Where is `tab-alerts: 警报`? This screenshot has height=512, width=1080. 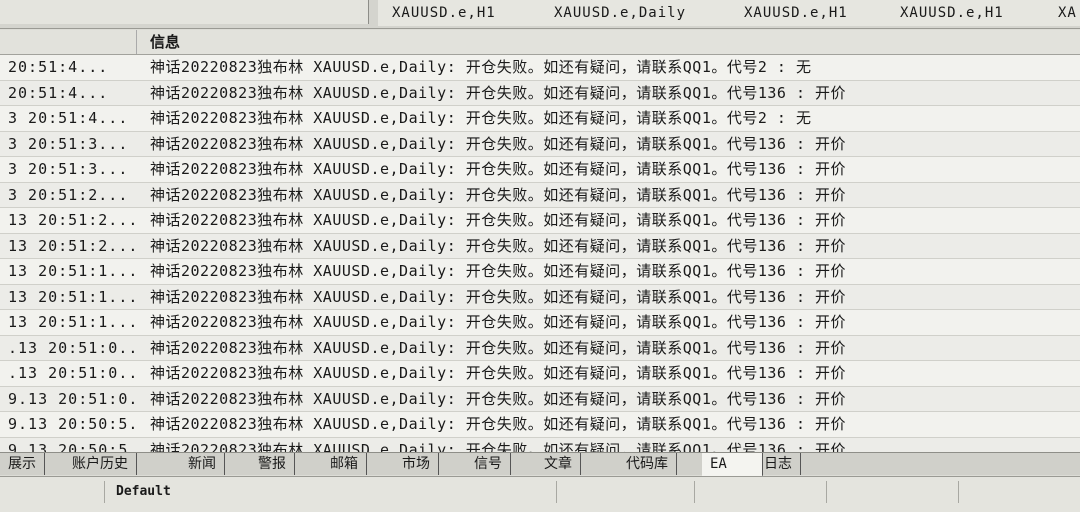 tab-alerts: 警报 is located at coordinates (272, 464).